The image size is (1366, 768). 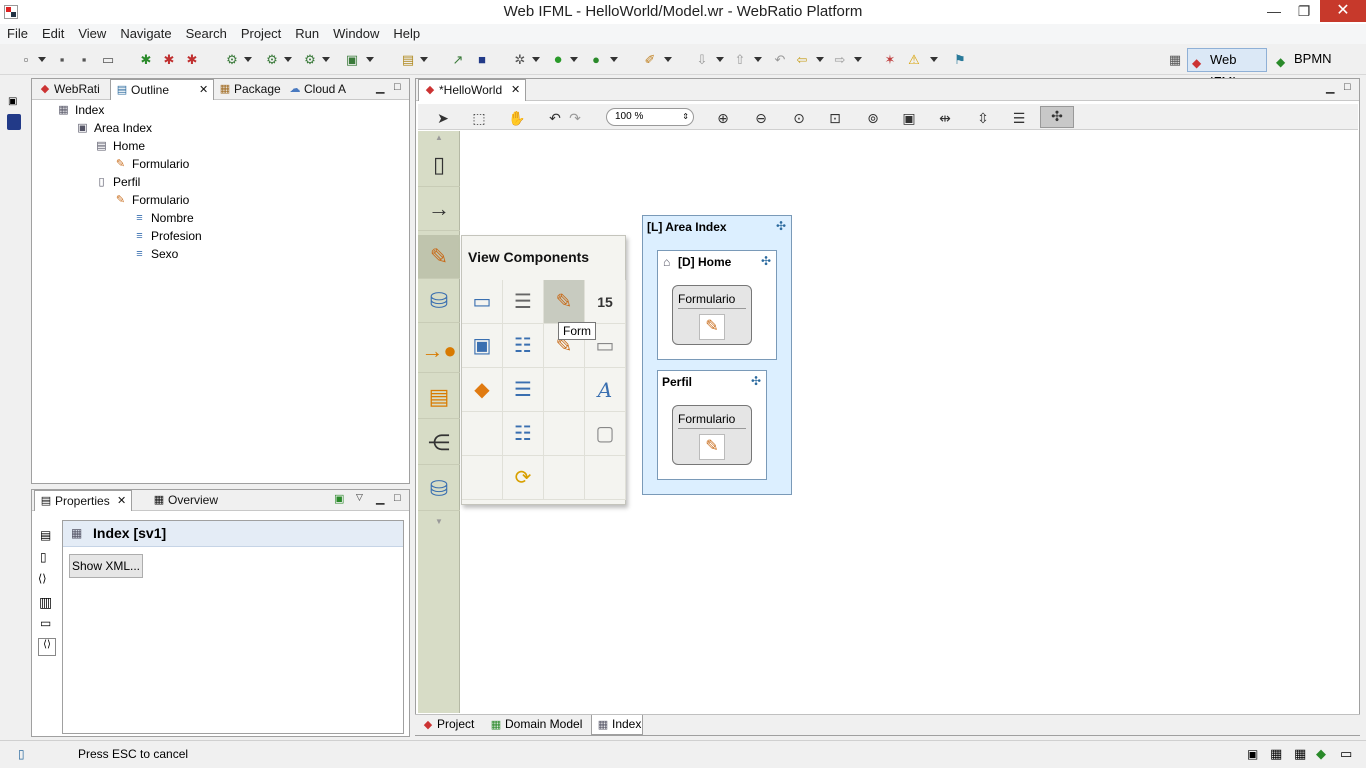 What do you see at coordinates (1252, 754) in the screenshot?
I see `restore-icon: ▣` at bounding box center [1252, 754].